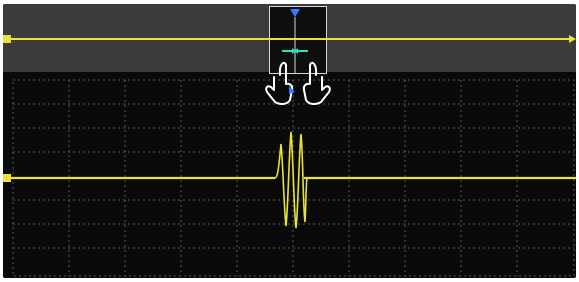  Describe the element at coordinates (298, 83) in the screenshot. I see `hand-icon` at that location.